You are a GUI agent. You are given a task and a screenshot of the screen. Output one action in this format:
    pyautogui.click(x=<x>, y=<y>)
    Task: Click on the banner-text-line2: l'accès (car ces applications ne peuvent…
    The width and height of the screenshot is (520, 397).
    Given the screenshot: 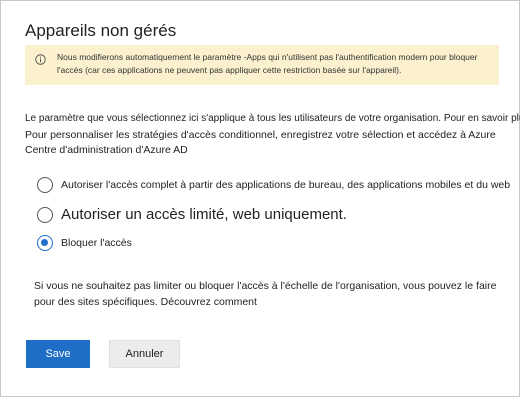 What is the action you would take?
    pyautogui.click(x=229, y=70)
    